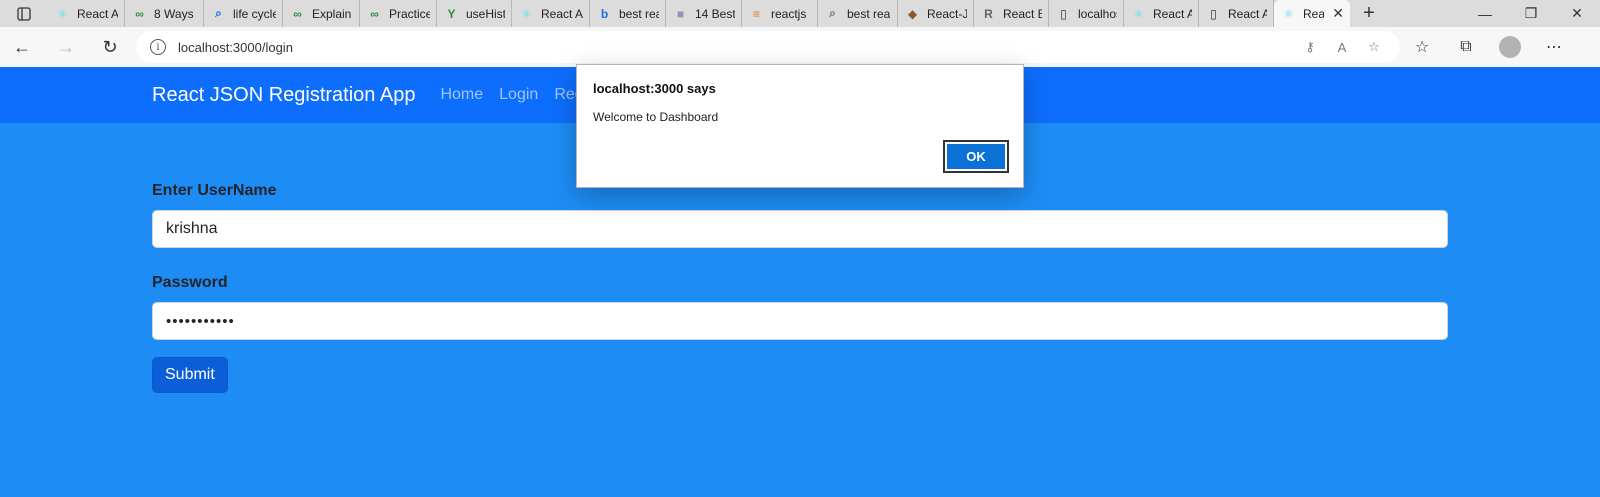 The height and width of the screenshot is (497, 1600). What do you see at coordinates (158, 47) in the screenshot?
I see `info-icon: i` at bounding box center [158, 47].